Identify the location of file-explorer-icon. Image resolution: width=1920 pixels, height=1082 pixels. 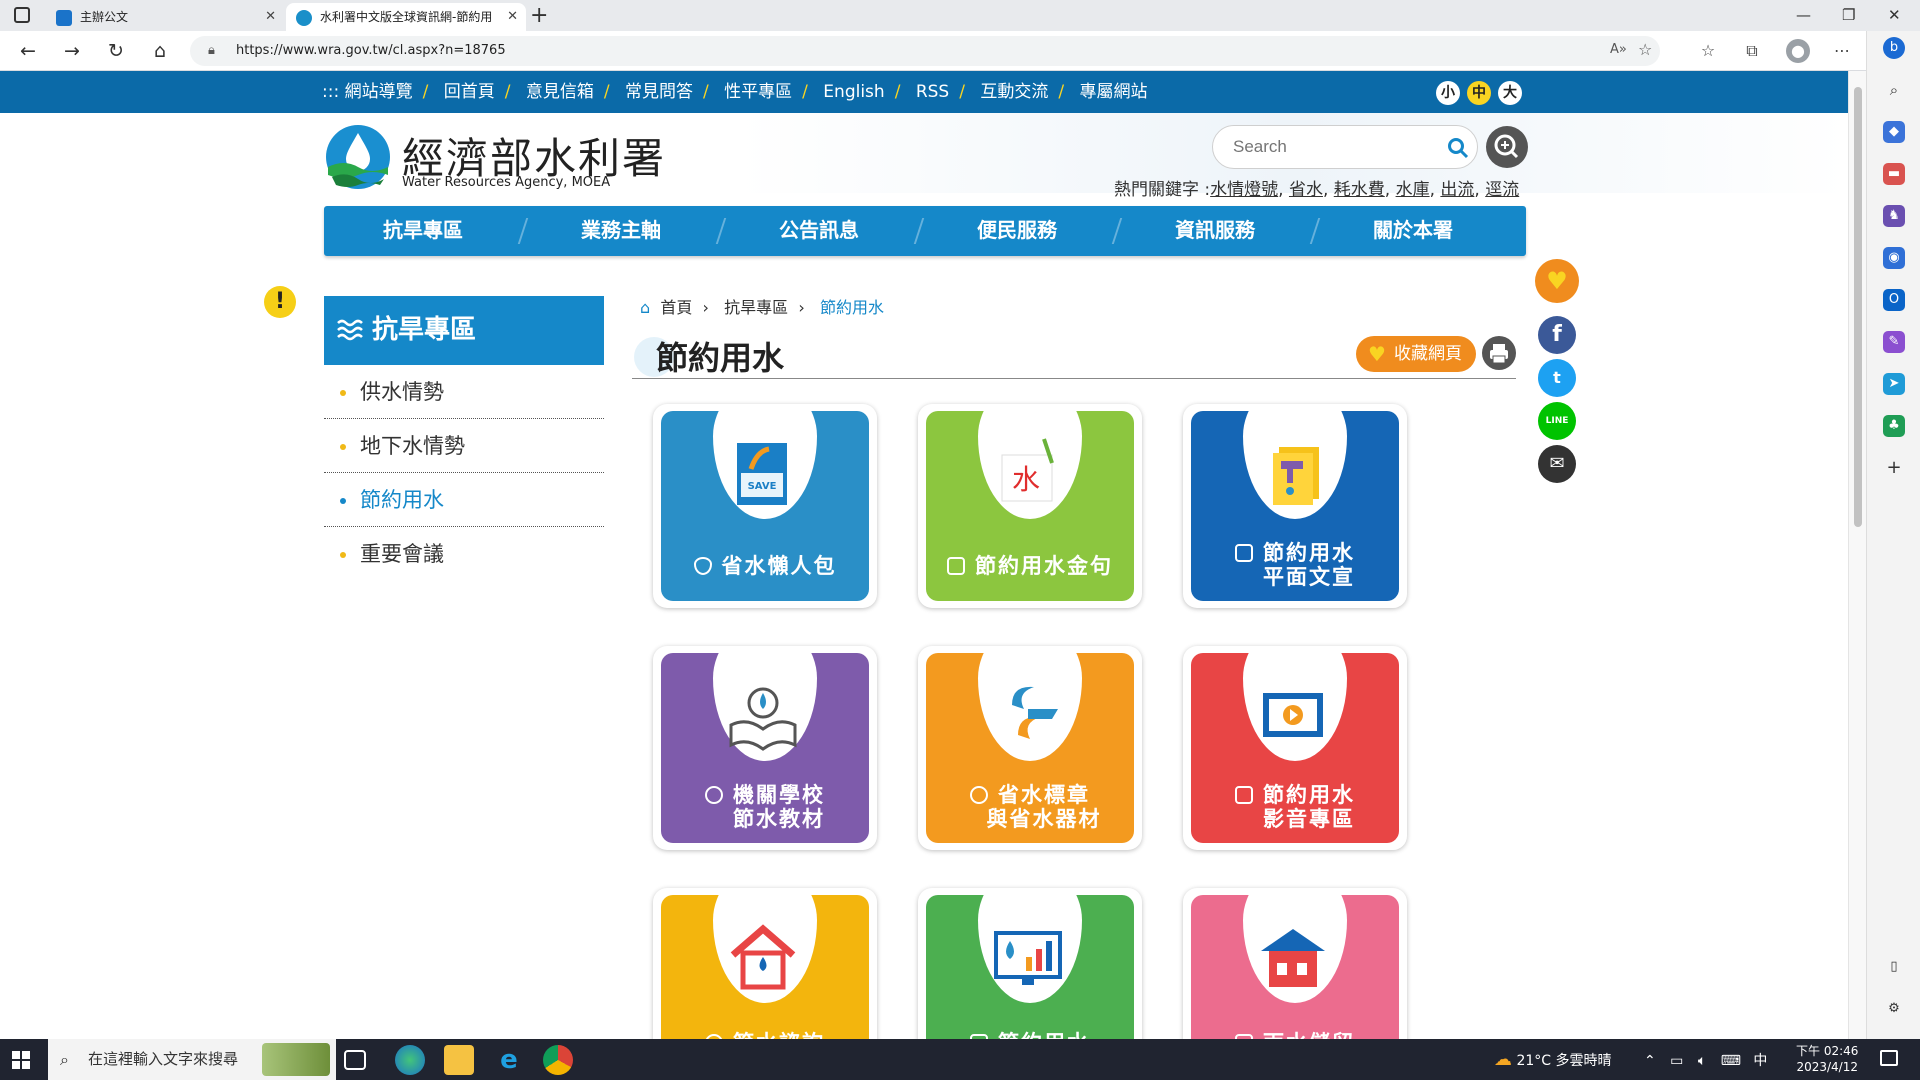
(459, 1060).